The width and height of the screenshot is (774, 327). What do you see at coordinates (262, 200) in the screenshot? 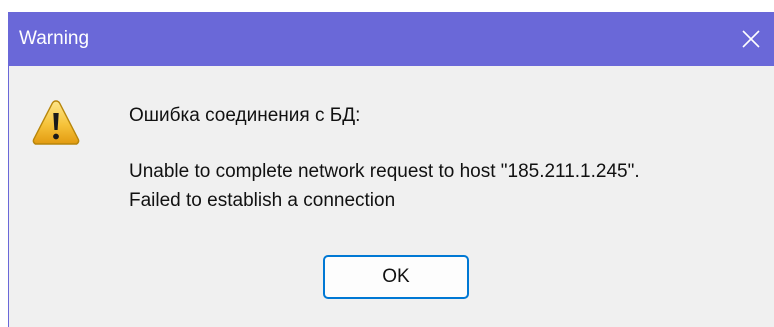
I see `error-line-2: Failed to establish a connection` at bounding box center [262, 200].